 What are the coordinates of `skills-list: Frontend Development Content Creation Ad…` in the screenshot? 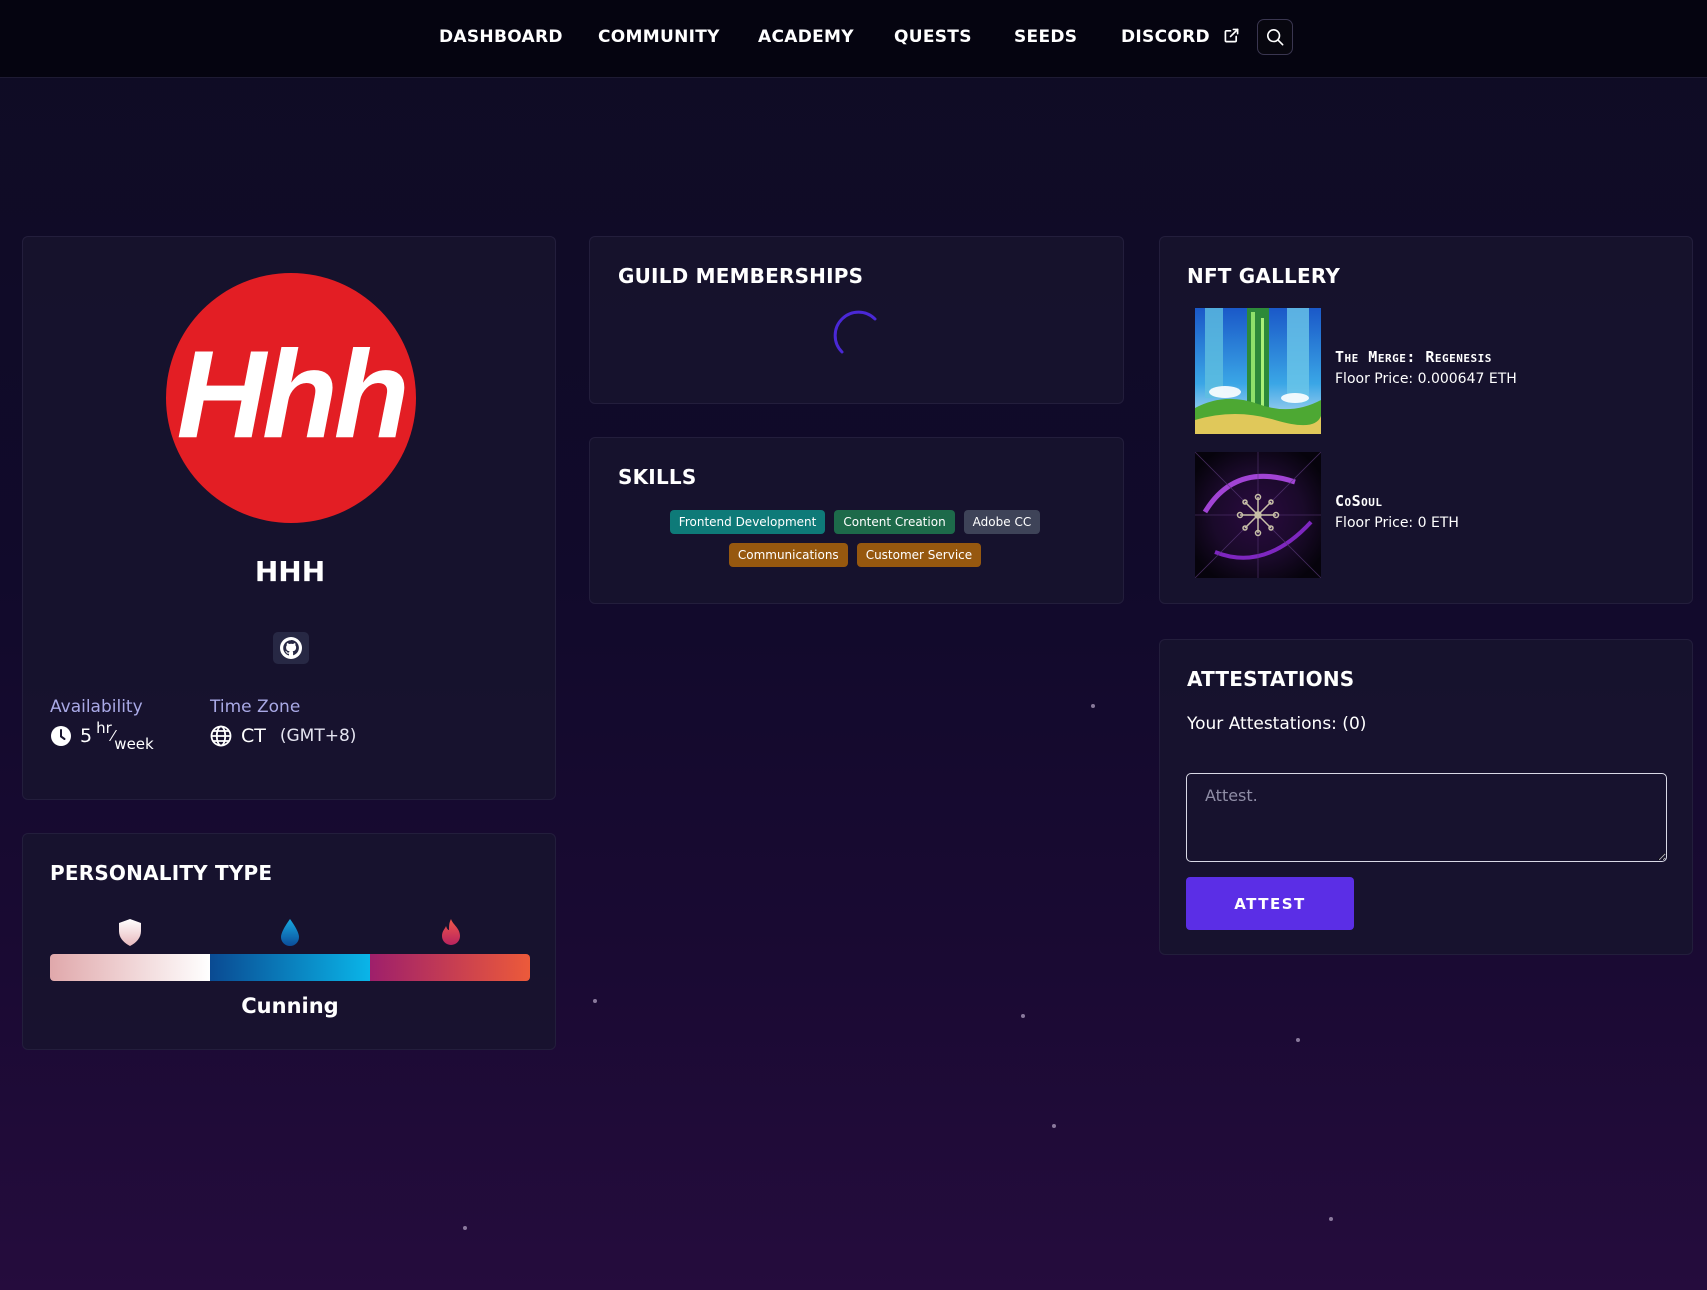 It's located at (855, 538).